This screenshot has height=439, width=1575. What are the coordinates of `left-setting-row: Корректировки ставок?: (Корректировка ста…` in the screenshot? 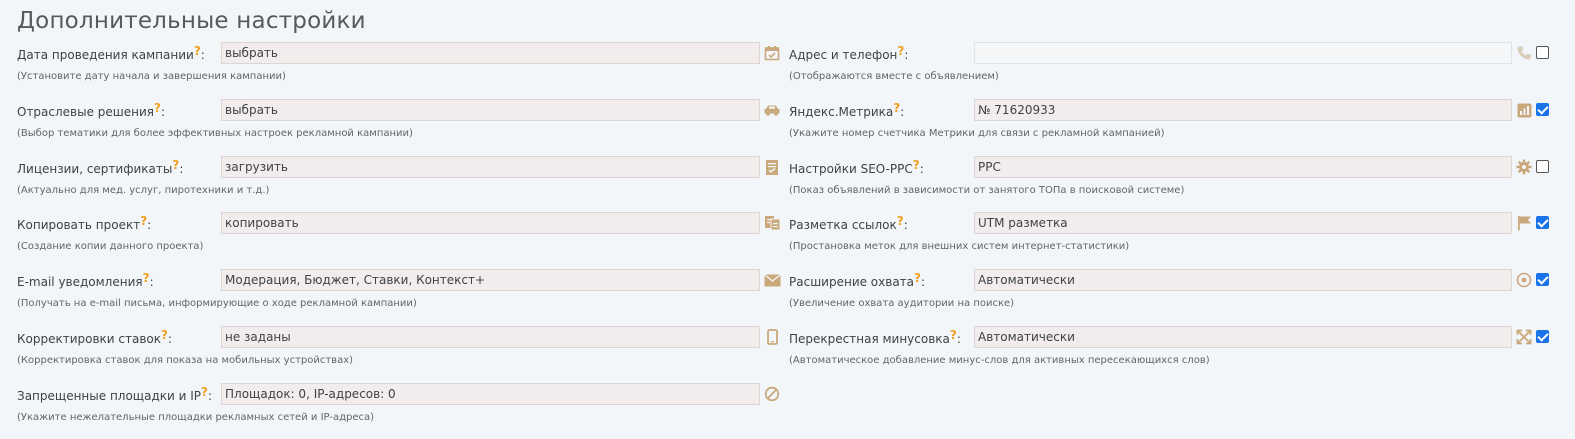 It's located at (402, 351).